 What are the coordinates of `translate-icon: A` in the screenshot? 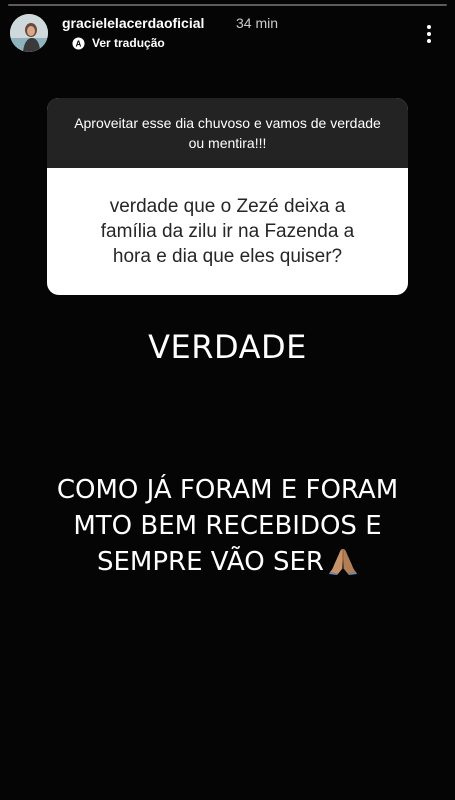 It's located at (78, 43).